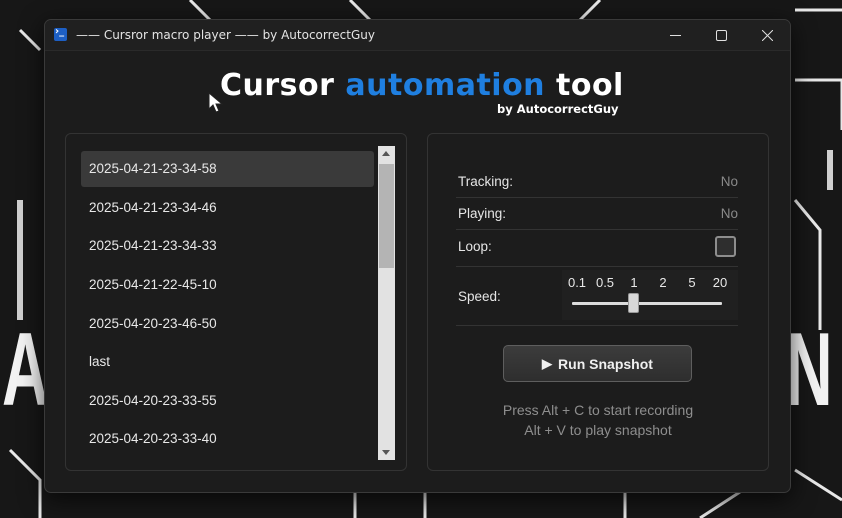 The image size is (842, 518). What do you see at coordinates (25, 370) in the screenshot?
I see `background-letter-left: A` at bounding box center [25, 370].